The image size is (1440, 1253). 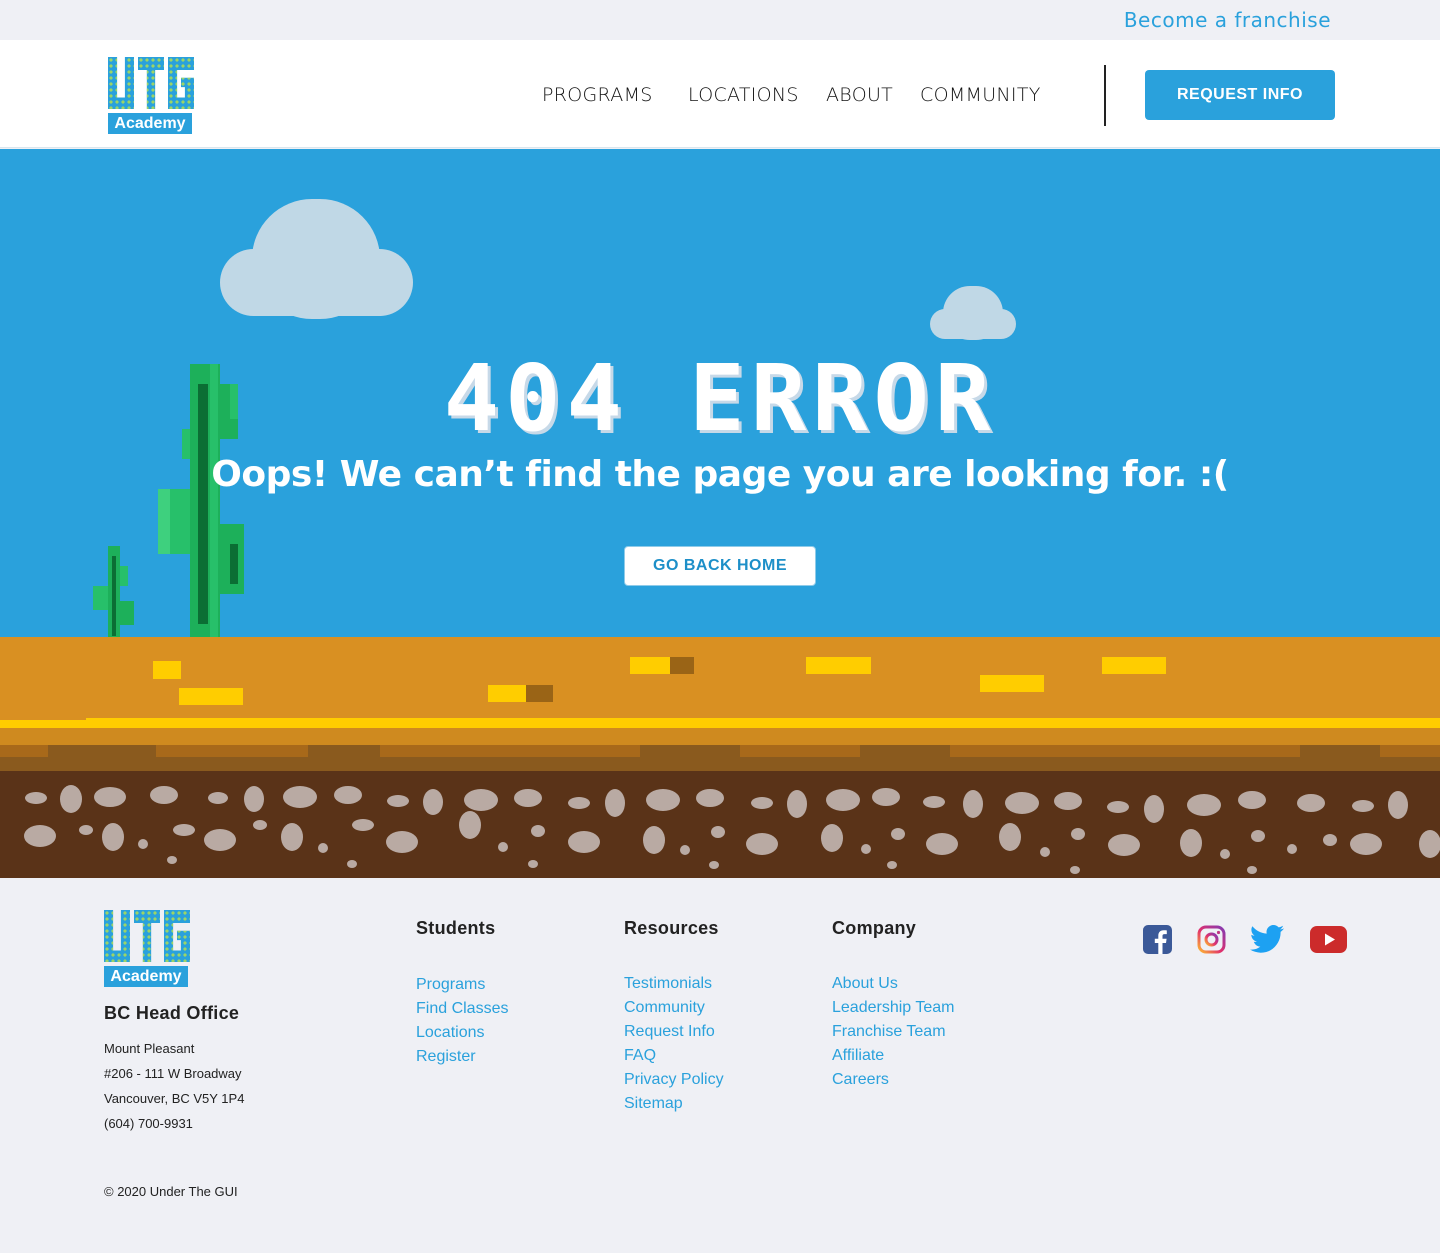 What do you see at coordinates (674, 1032) in the screenshot?
I see `footer-link-request-info: Request Info` at bounding box center [674, 1032].